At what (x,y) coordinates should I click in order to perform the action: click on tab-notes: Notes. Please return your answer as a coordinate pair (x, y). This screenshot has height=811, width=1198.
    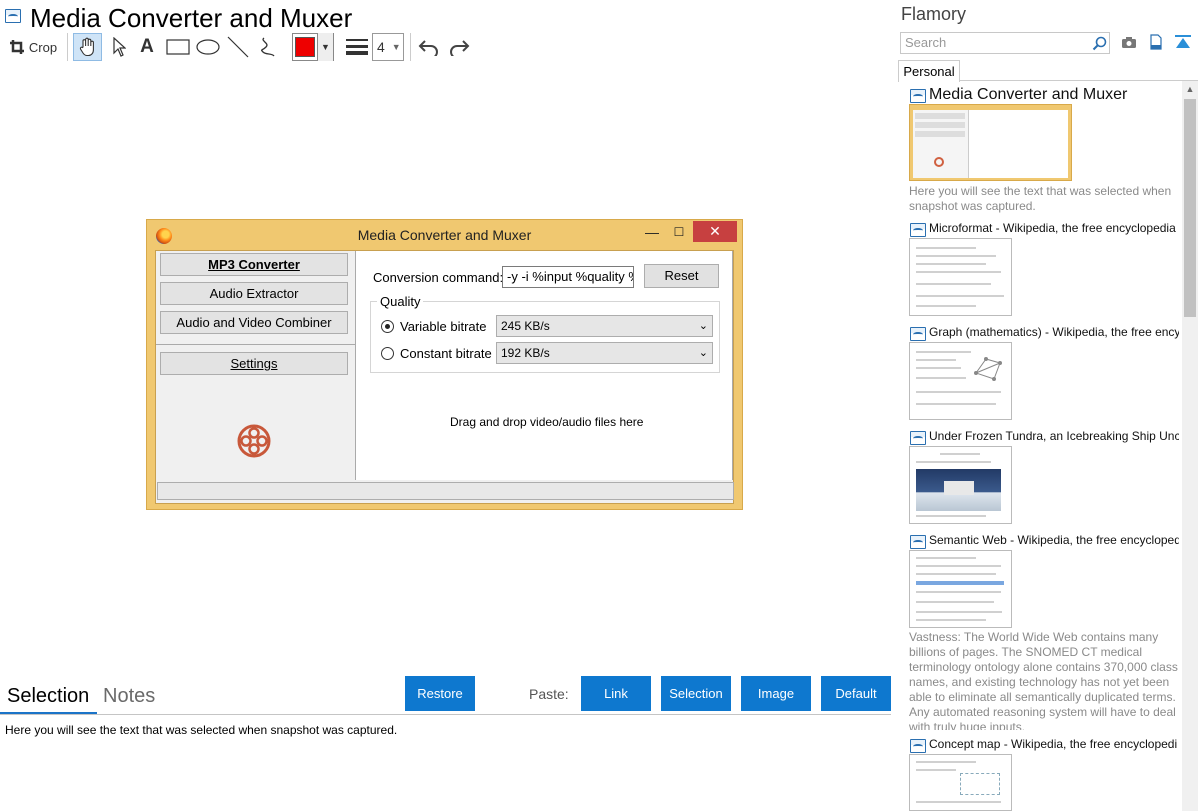
    Looking at the image, I should click on (129, 696).